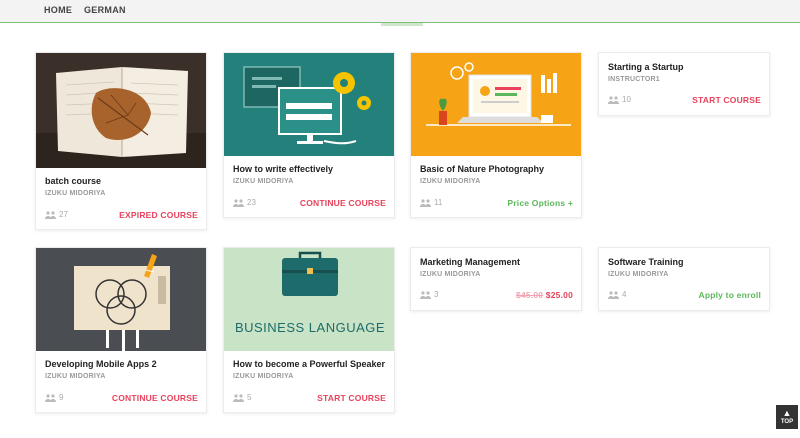 This screenshot has height=438, width=800. I want to click on nav-german-link: GERMAN, so click(105, 10).